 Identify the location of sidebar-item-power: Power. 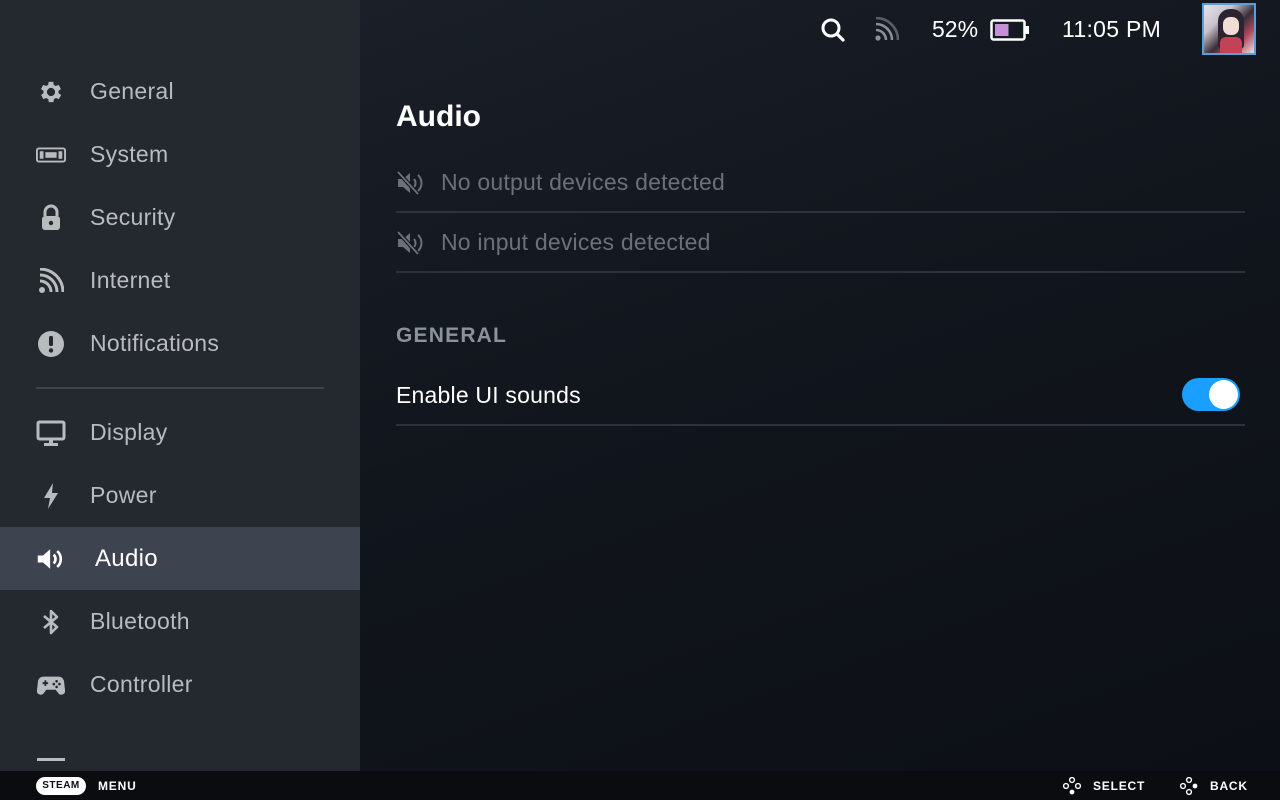
(180, 495).